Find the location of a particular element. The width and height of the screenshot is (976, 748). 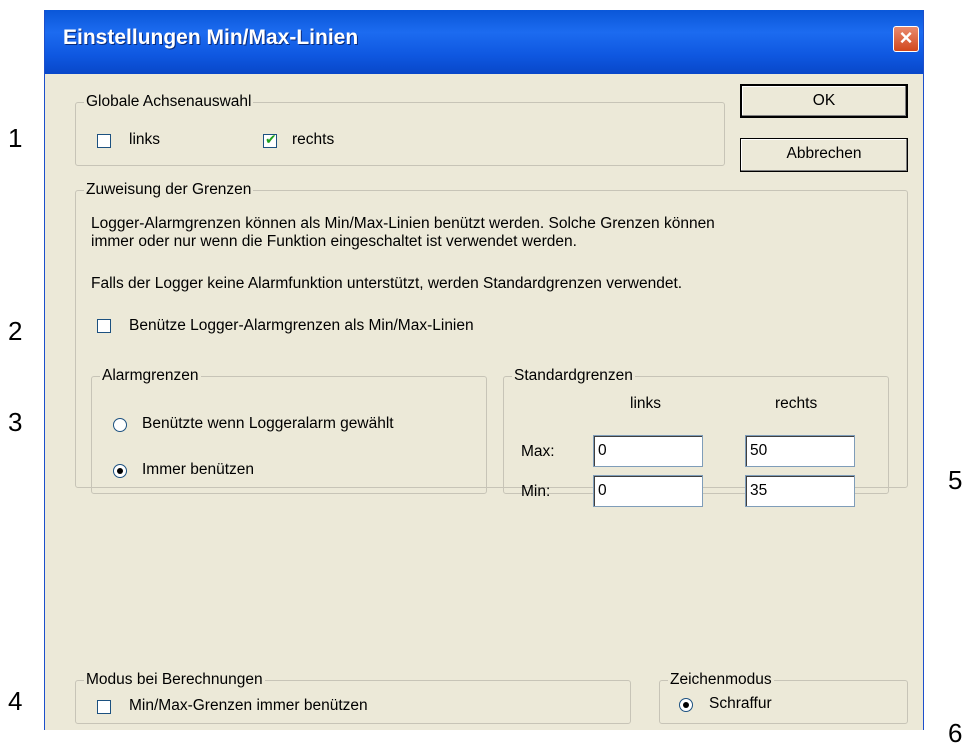

calc-mode-label: Modus bei Berechnungen is located at coordinates (174, 680).